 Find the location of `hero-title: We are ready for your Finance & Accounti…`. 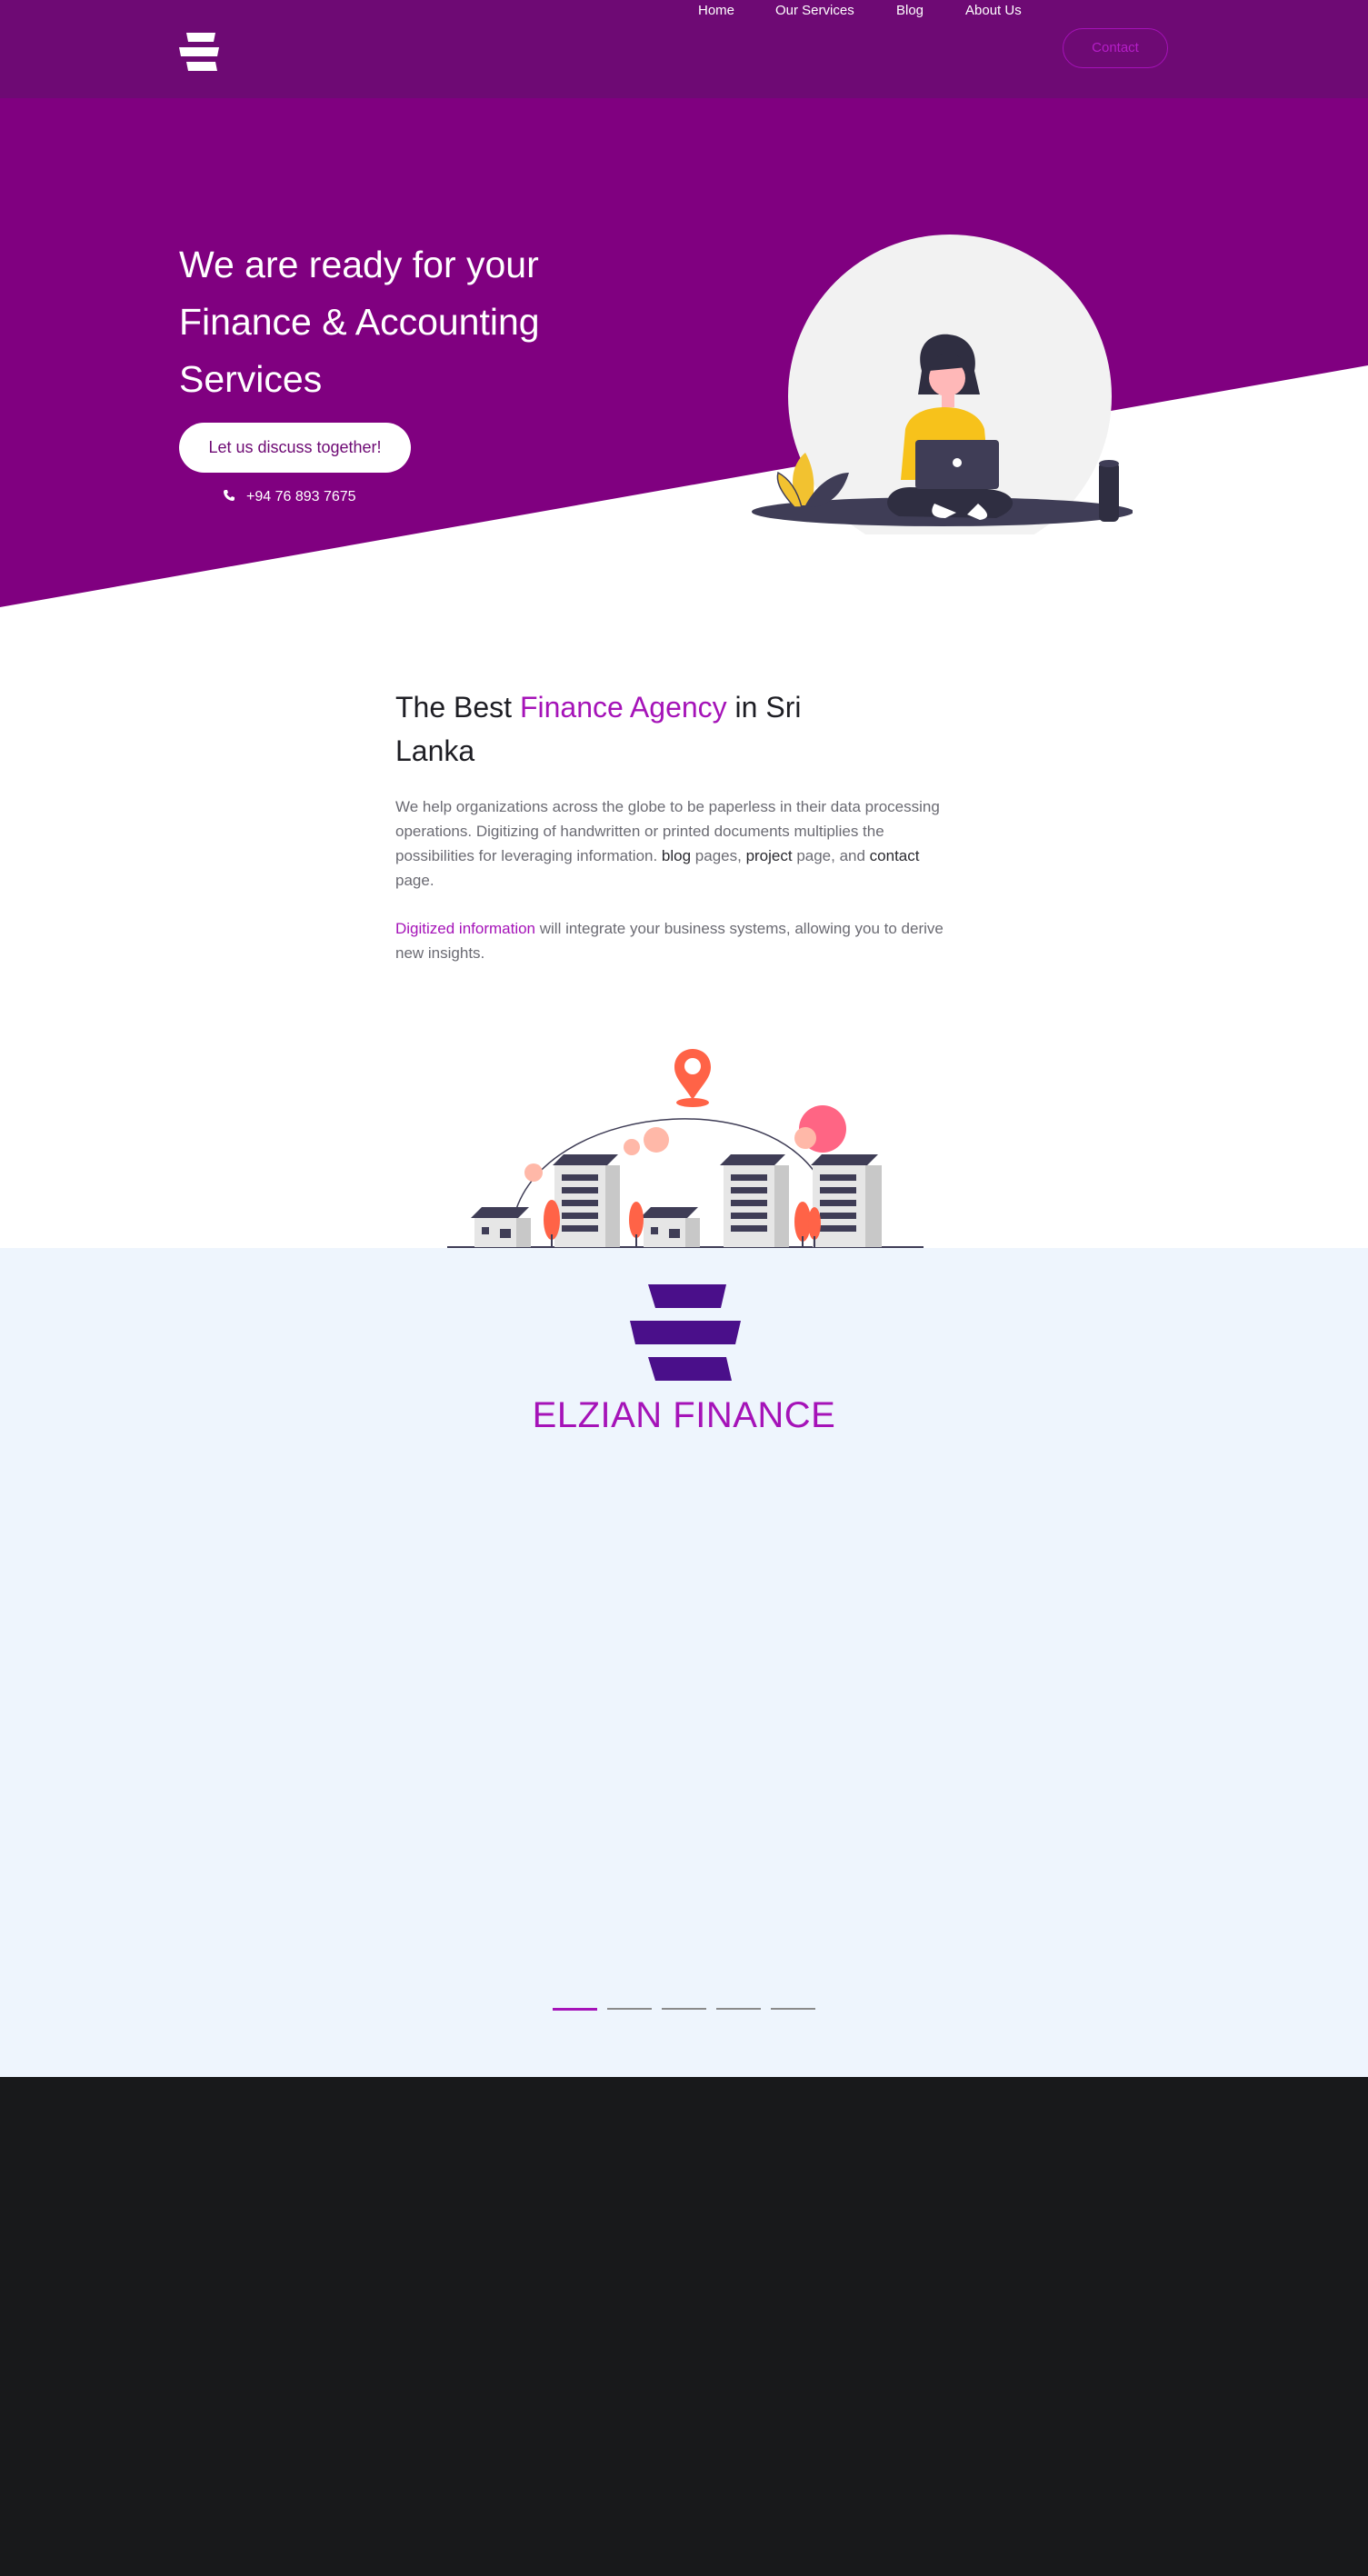

hero-title: We are ready for your Finance & Accounti… is located at coordinates (359, 322).